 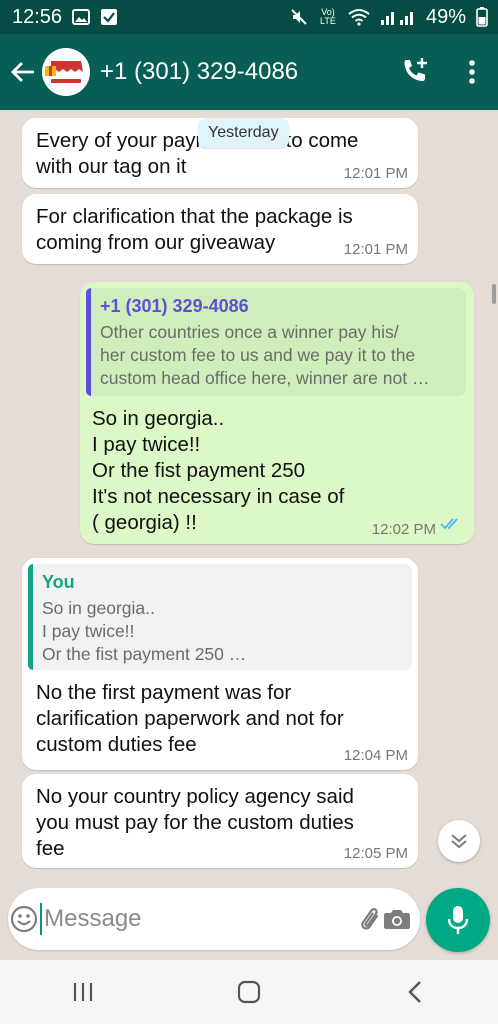 I want to click on gallery-notification-icon, so click(x=81, y=17).